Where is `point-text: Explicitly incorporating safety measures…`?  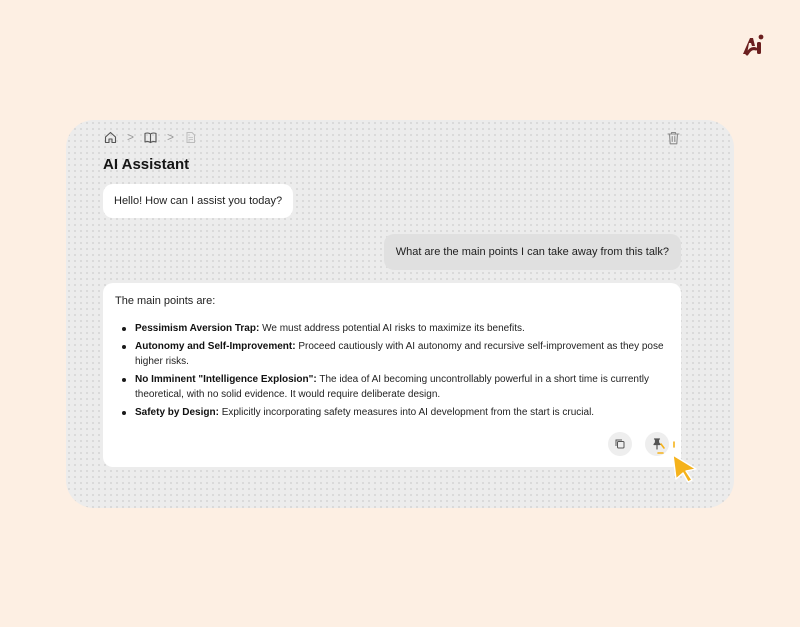 point-text: Explicitly incorporating safety measures… is located at coordinates (406, 412).